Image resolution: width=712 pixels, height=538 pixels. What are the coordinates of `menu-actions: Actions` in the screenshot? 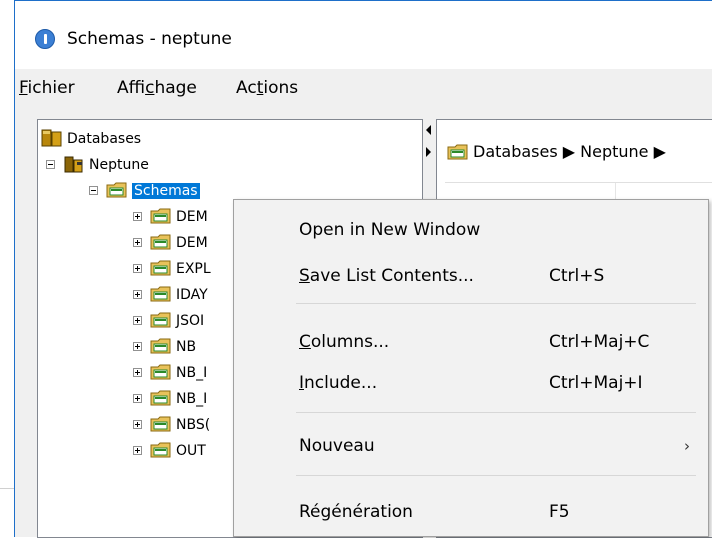 It's located at (267, 88).